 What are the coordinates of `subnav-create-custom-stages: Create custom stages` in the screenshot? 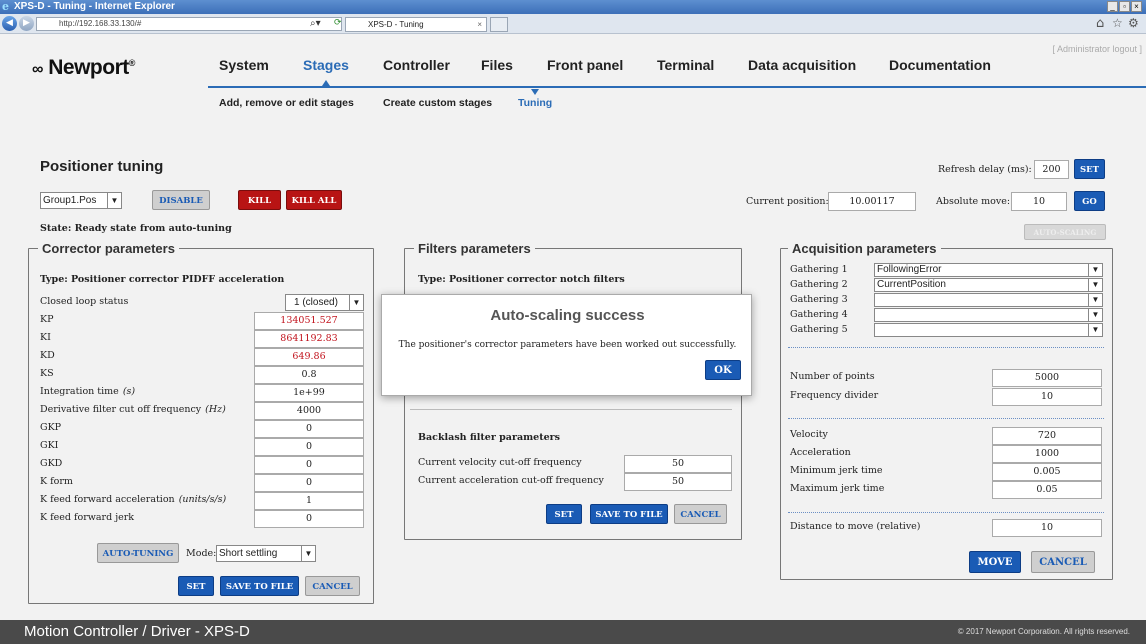 It's located at (437, 103).